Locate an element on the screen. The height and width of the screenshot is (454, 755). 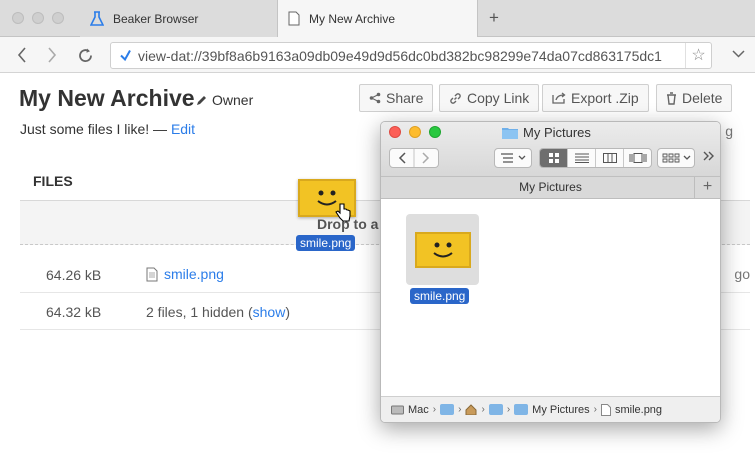
summary-text: 2 files, 1 hidden ( is located at coordinates (199, 312).